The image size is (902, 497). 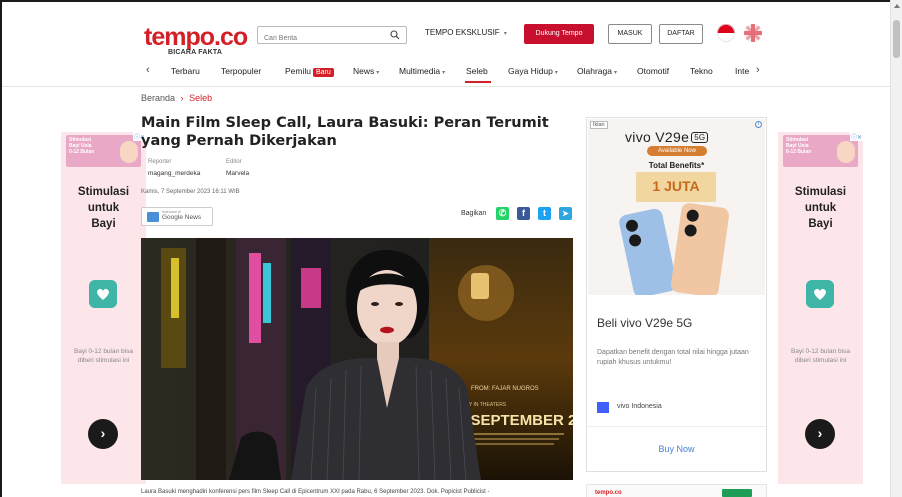 I want to click on vertical-scrollbar, so click(x=896, y=248).